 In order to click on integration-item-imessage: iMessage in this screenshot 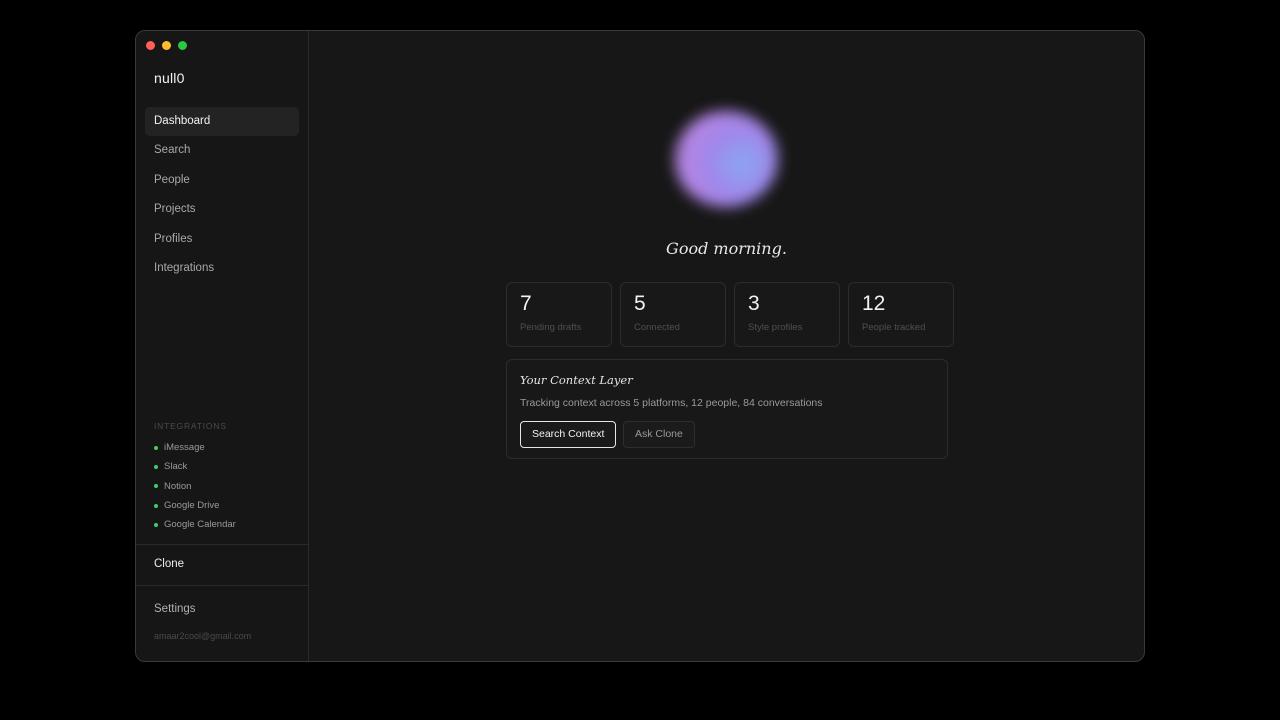, I will do `click(195, 447)`.